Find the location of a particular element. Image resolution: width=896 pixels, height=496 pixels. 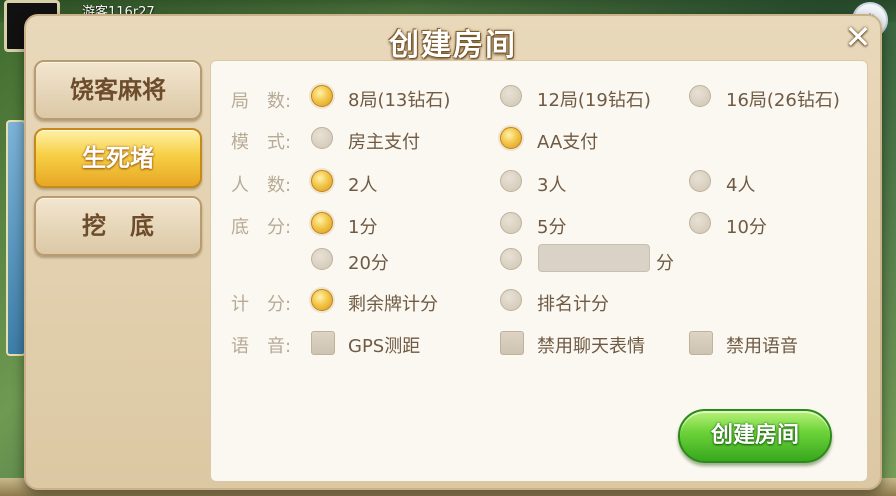

tab-raoke-mahjong: 饶客麻将 is located at coordinates (118, 90).